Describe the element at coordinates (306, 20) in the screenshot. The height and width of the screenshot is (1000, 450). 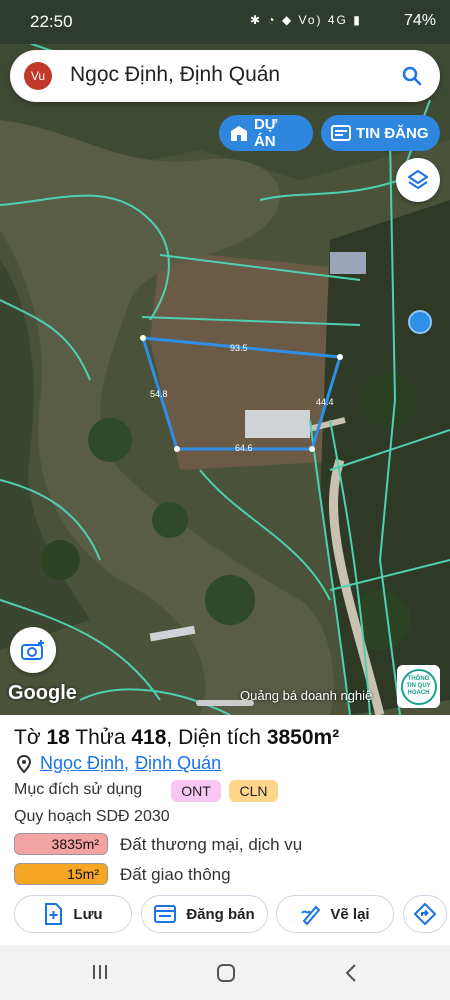
I see `status-icons: ✱ ◔ ◆ Vo) 4G ▮` at that location.